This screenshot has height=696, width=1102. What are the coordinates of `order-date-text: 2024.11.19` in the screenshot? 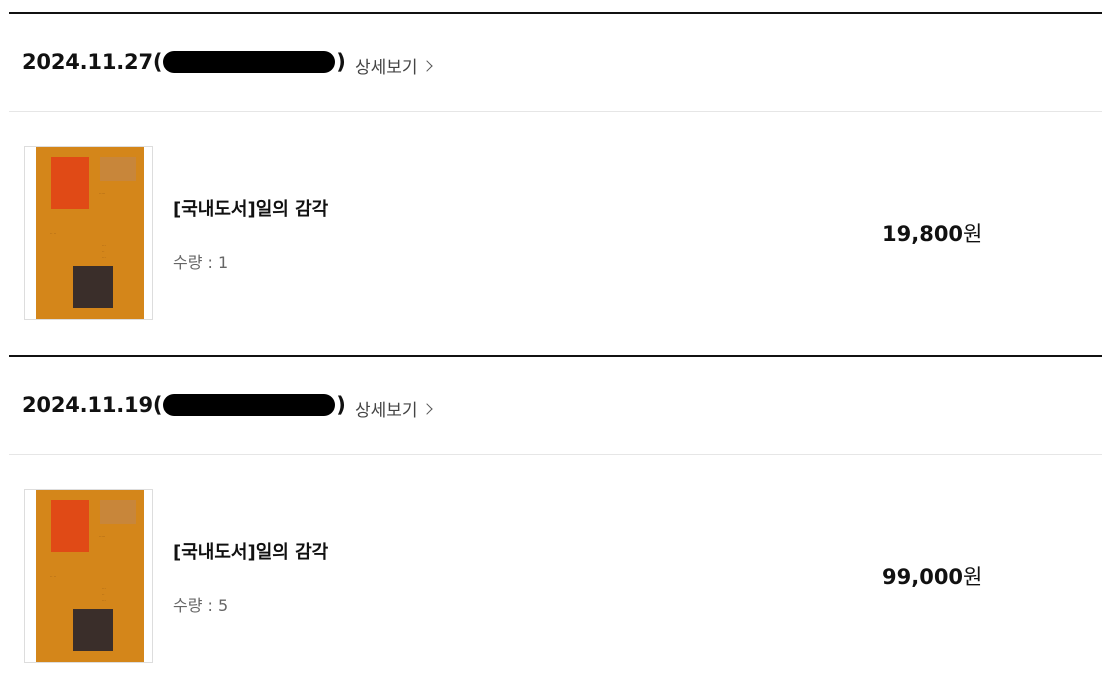 It's located at (87, 405).